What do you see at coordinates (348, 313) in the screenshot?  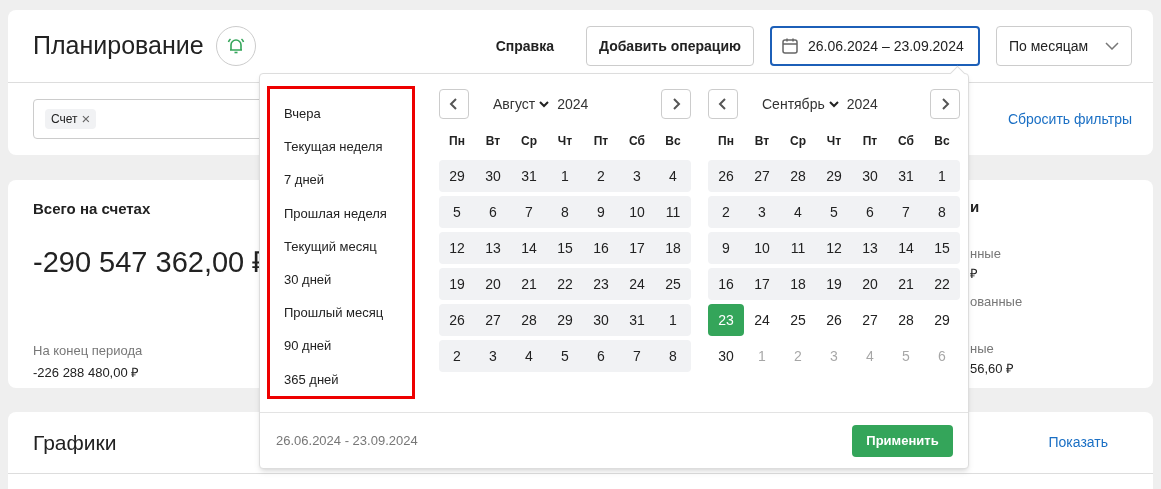 I see `preset-item: Прошлый месяц` at bounding box center [348, 313].